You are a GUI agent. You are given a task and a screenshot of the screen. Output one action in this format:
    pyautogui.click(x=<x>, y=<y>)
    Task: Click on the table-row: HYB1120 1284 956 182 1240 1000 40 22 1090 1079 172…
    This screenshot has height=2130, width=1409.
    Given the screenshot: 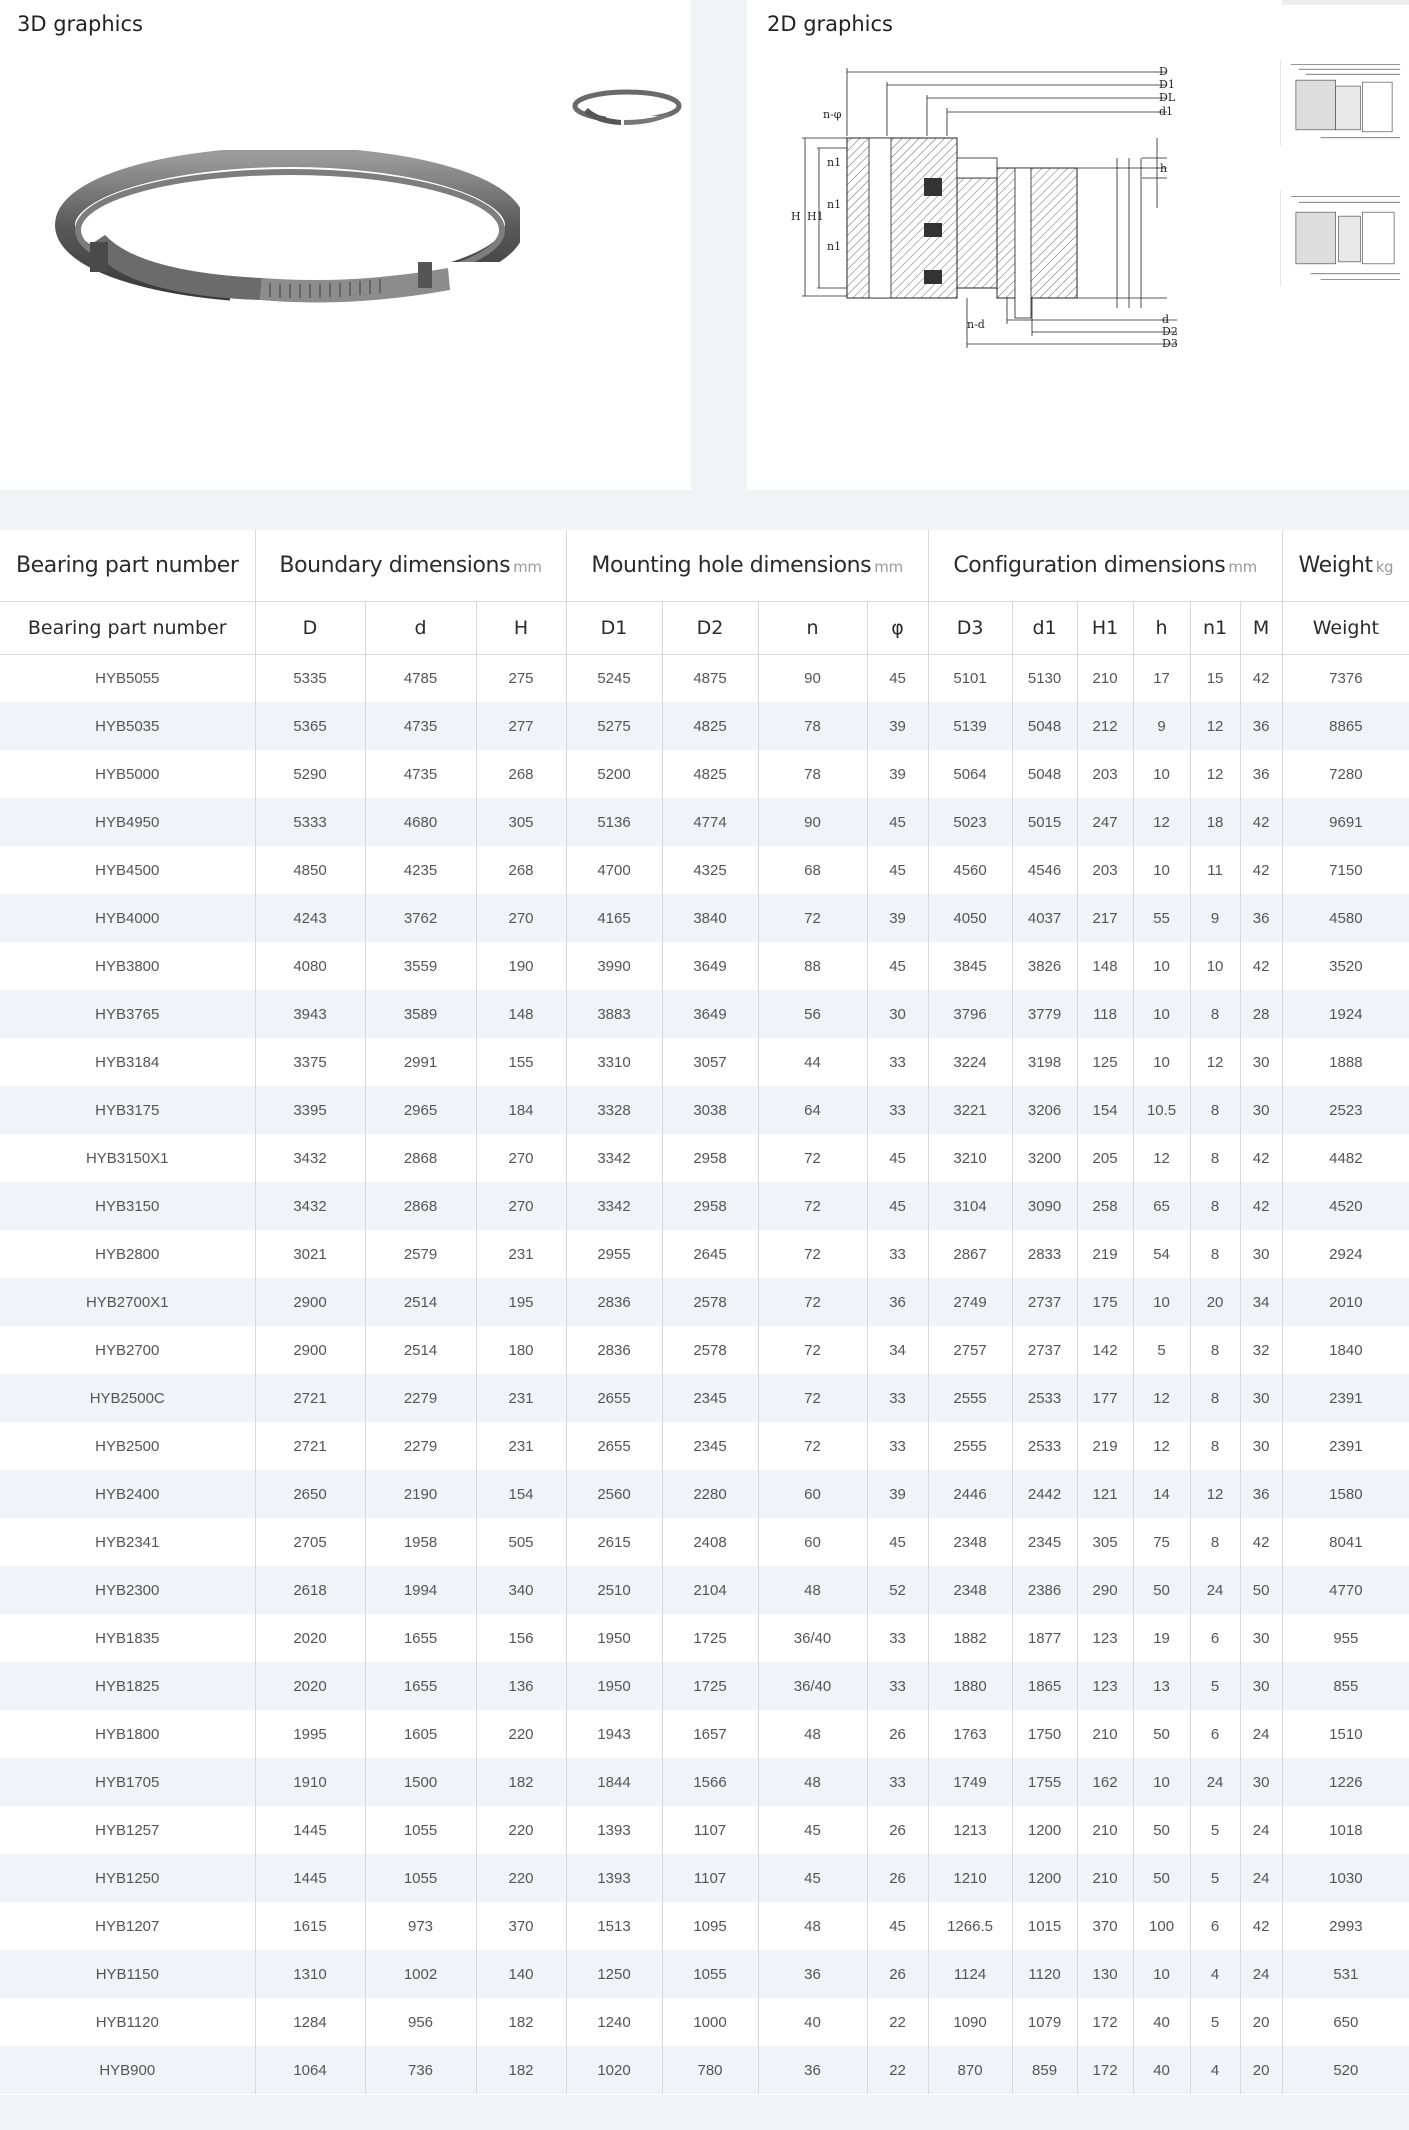 What is the action you would take?
    pyautogui.click(x=704, y=2022)
    